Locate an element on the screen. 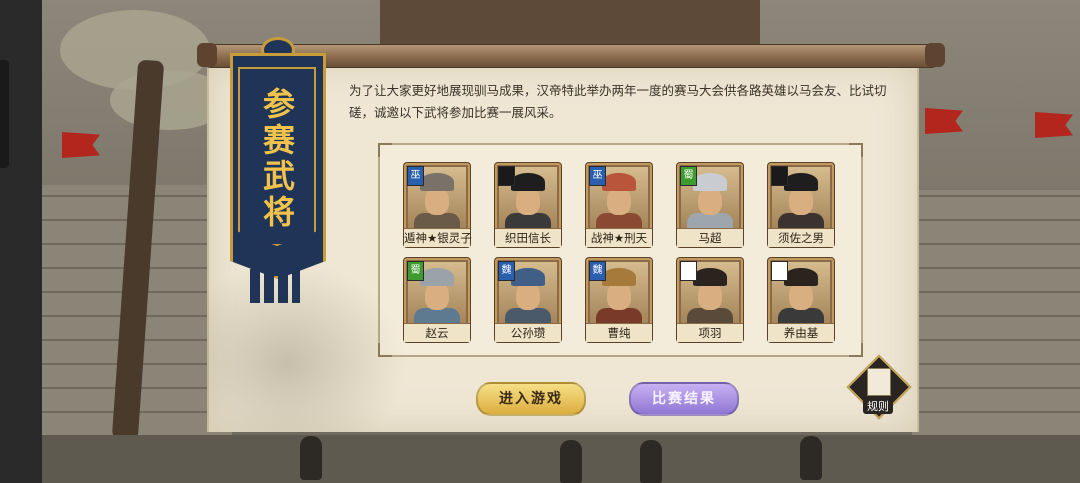 The width and height of the screenshot is (1080, 483). city-wall-right is located at coordinates (996, 312).